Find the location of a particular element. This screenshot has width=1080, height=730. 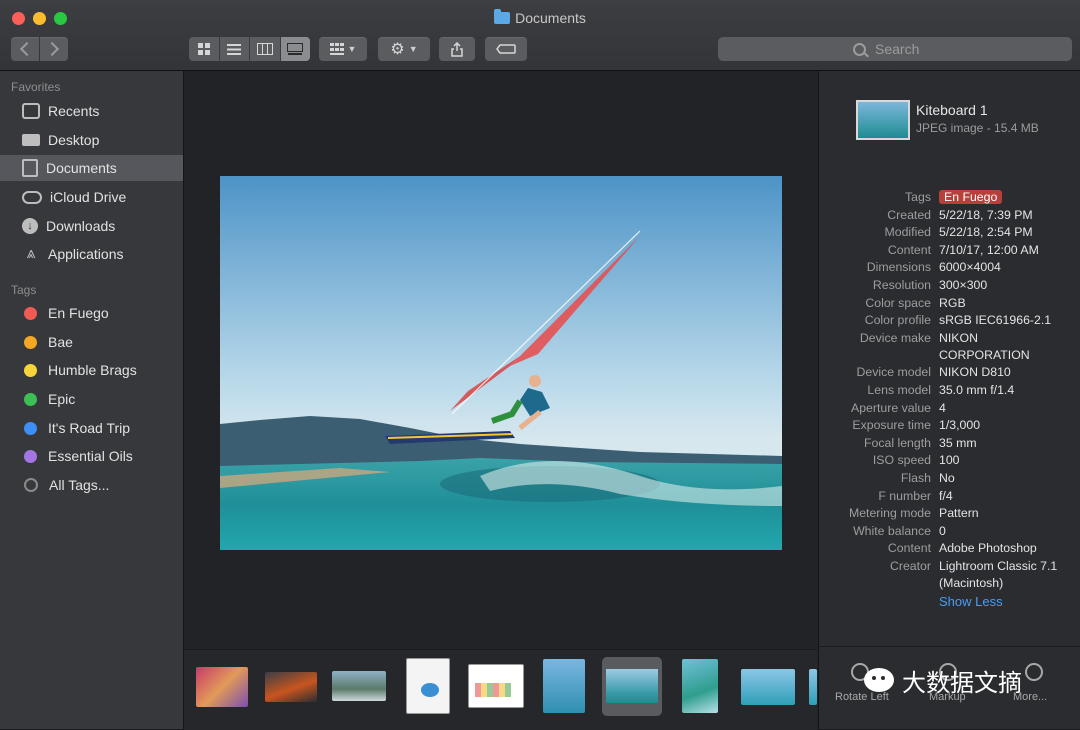

window-title-text: Documents is located at coordinates (550, 18).